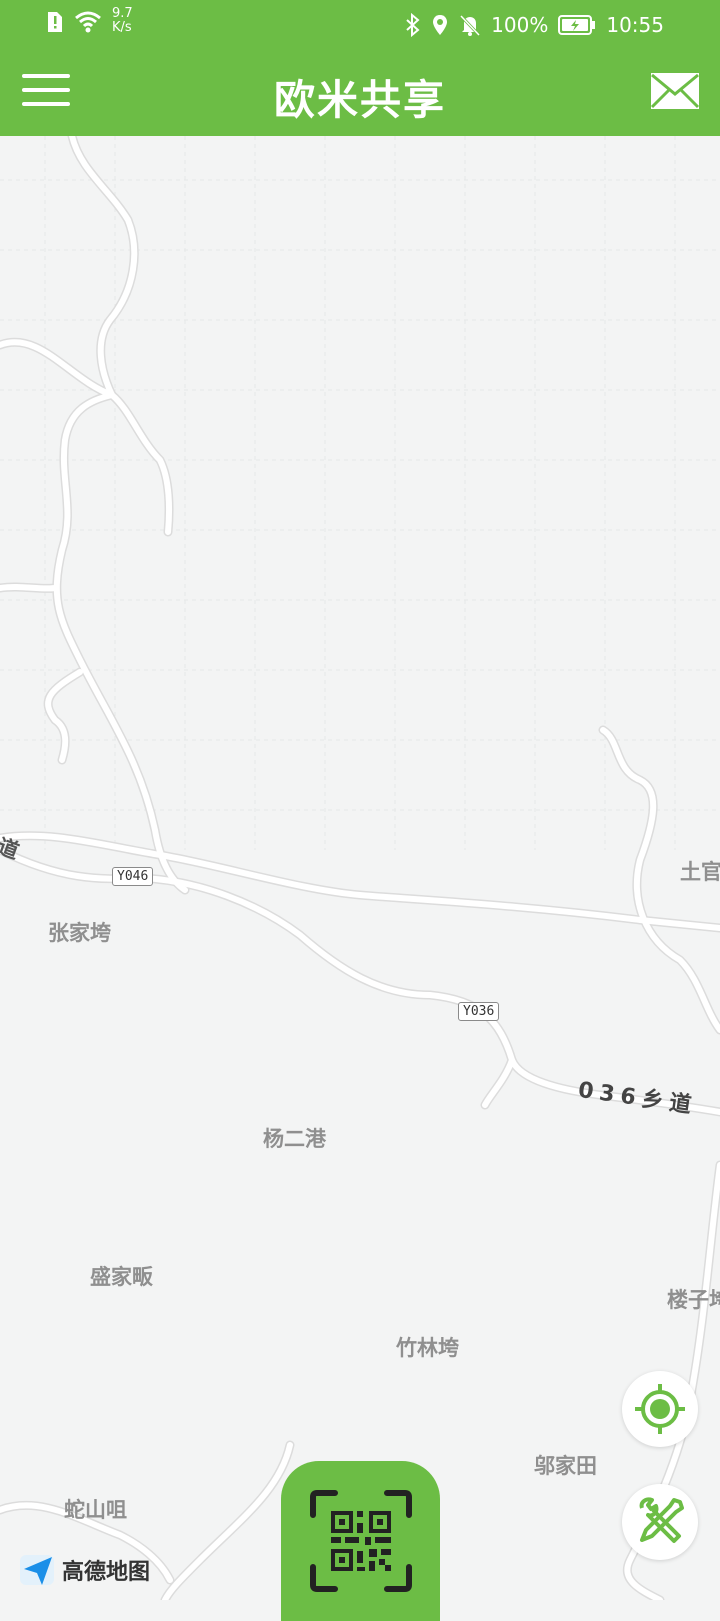  Describe the element at coordinates (479, 1011) in the screenshot. I see `road-shield-y036: Y036` at that location.